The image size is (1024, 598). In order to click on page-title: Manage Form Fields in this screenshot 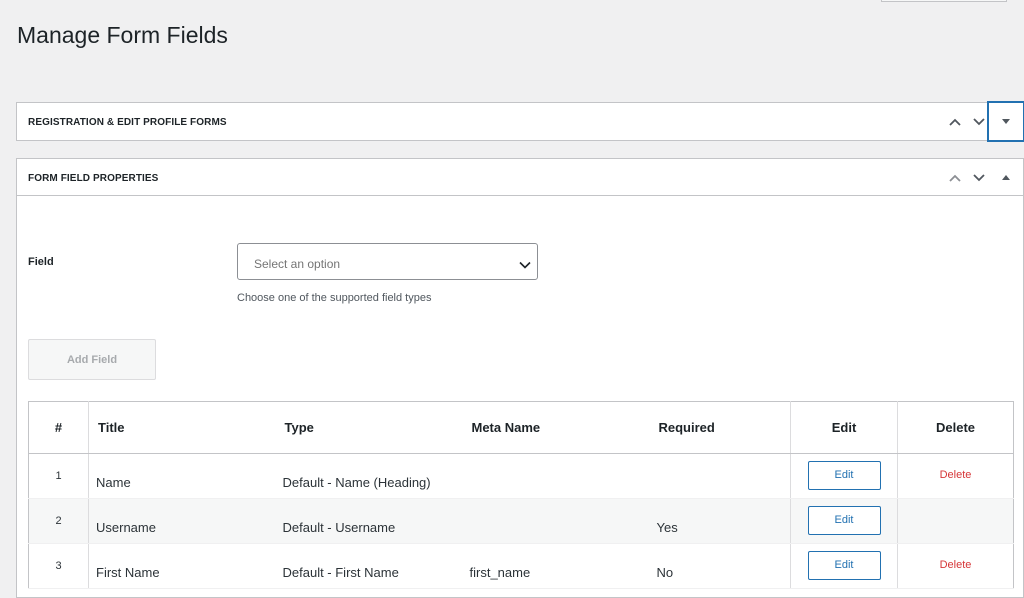, I will do `click(122, 35)`.